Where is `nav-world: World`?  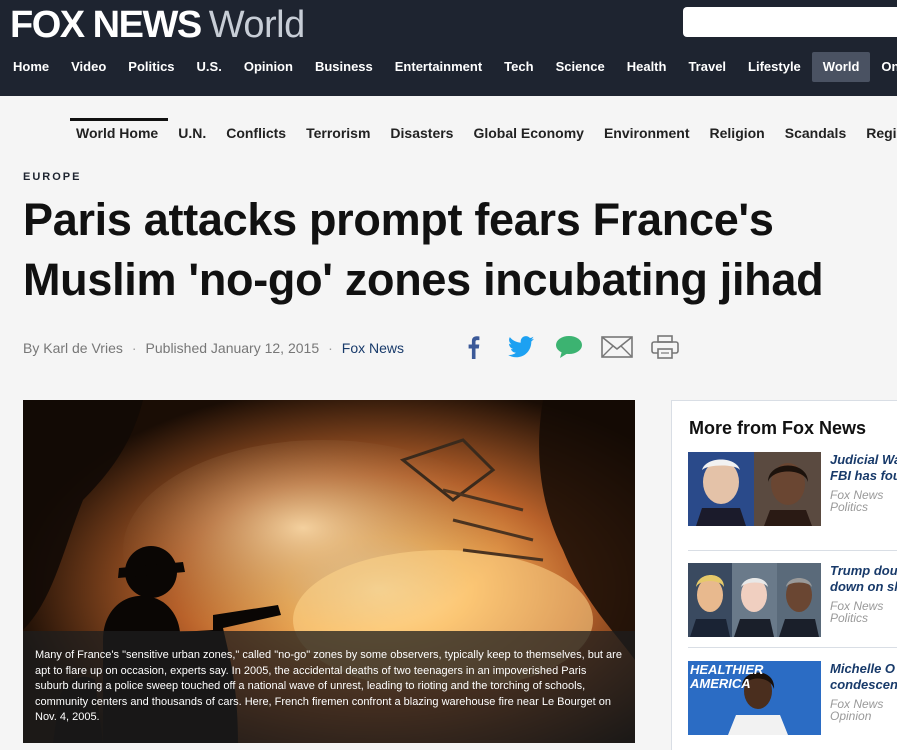
nav-world: World is located at coordinates (841, 67).